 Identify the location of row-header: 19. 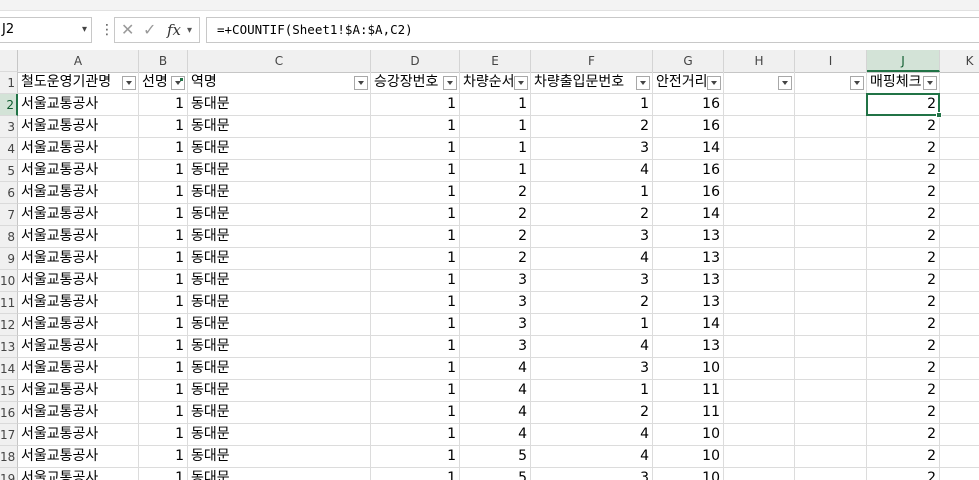
(9, 474).